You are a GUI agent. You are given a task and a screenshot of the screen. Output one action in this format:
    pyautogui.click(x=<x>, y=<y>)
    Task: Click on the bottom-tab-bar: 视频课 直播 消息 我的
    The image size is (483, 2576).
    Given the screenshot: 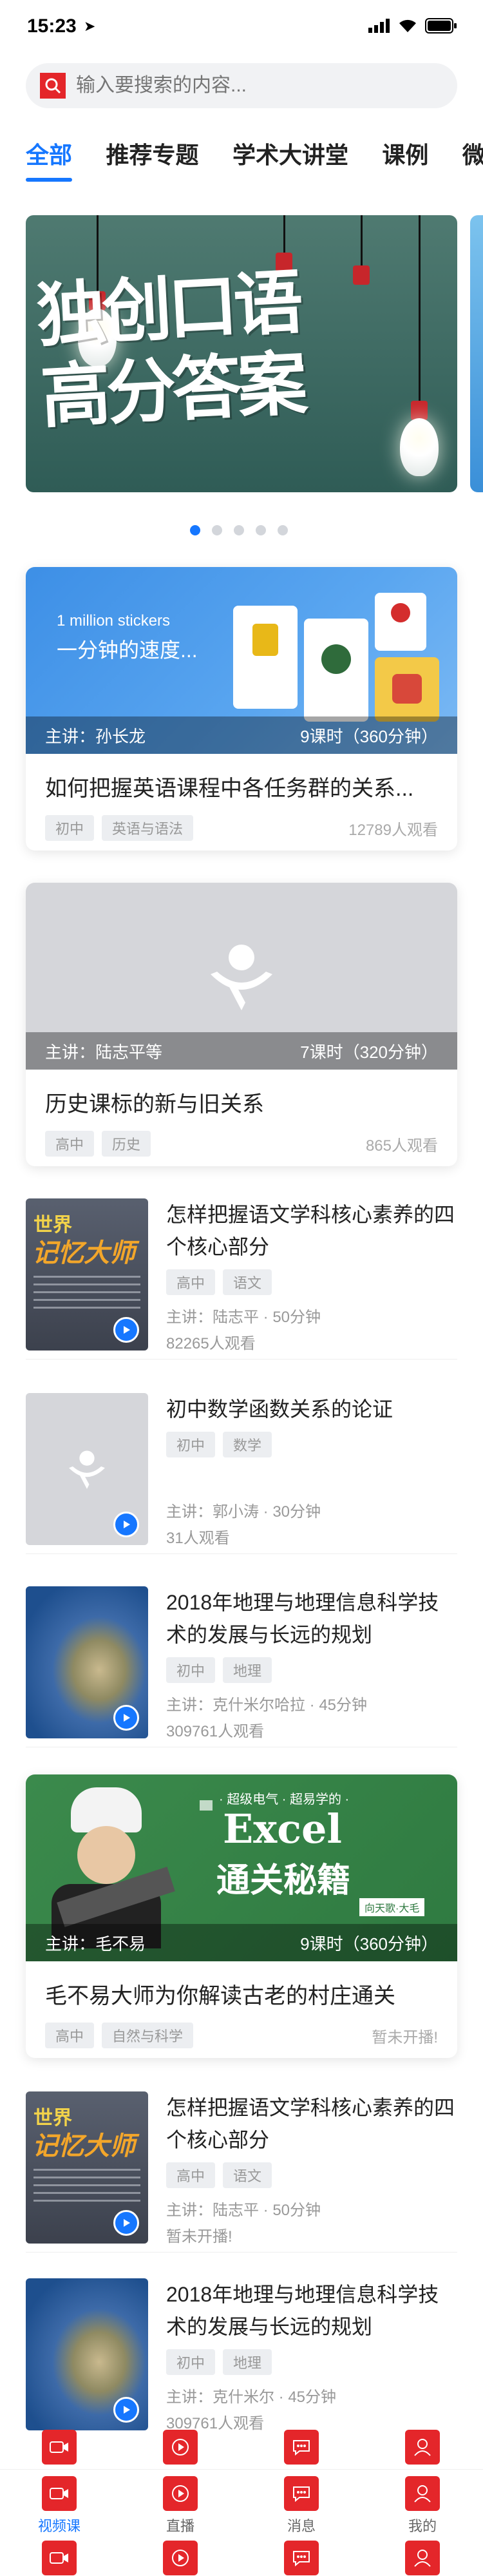 What is the action you would take?
    pyautogui.click(x=241, y=2503)
    